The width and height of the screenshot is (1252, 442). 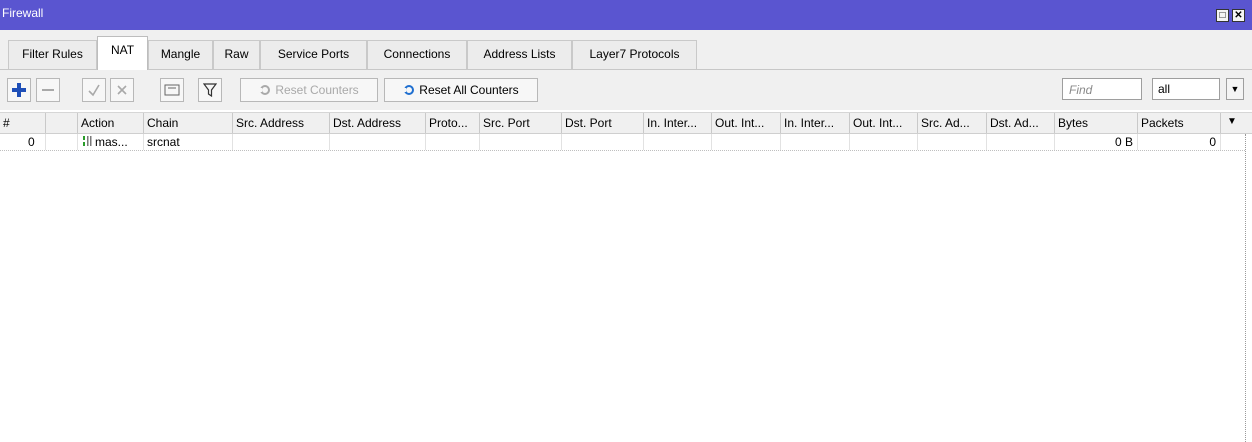 I want to click on tab-mangle: Mangle, so click(x=180, y=54).